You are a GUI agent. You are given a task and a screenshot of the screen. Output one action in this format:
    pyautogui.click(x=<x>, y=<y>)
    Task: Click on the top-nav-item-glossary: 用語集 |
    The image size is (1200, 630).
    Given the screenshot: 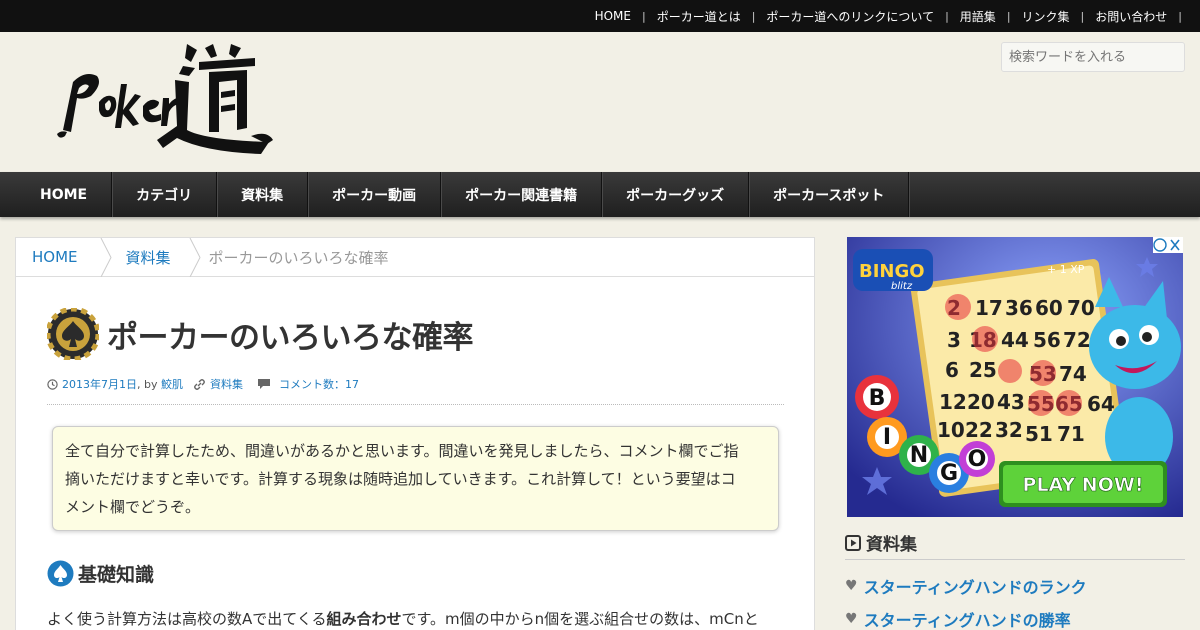 What is the action you would take?
    pyautogui.click(x=980, y=16)
    